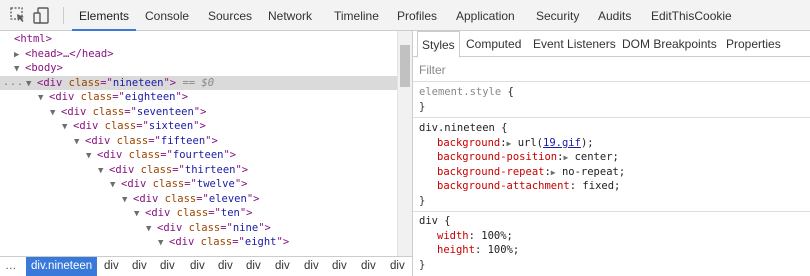  Describe the element at coordinates (485, 15) in the screenshot. I see `tab-application: Application` at that location.